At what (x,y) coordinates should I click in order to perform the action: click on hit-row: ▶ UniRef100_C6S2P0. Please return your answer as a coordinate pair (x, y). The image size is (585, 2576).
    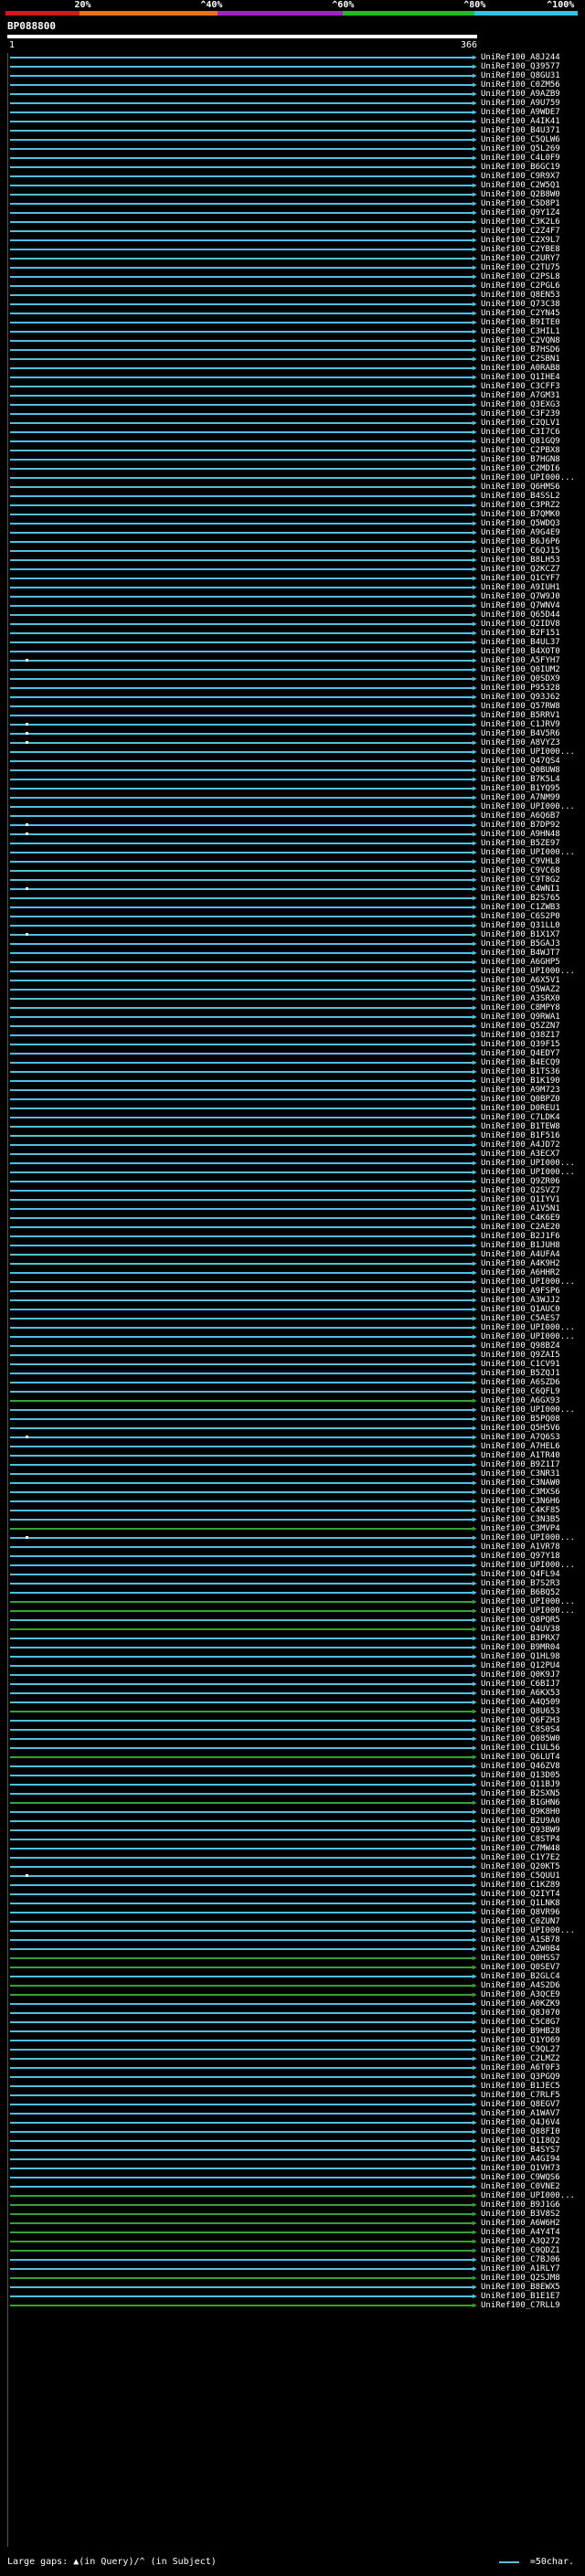
    Looking at the image, I should click on (293, 916).